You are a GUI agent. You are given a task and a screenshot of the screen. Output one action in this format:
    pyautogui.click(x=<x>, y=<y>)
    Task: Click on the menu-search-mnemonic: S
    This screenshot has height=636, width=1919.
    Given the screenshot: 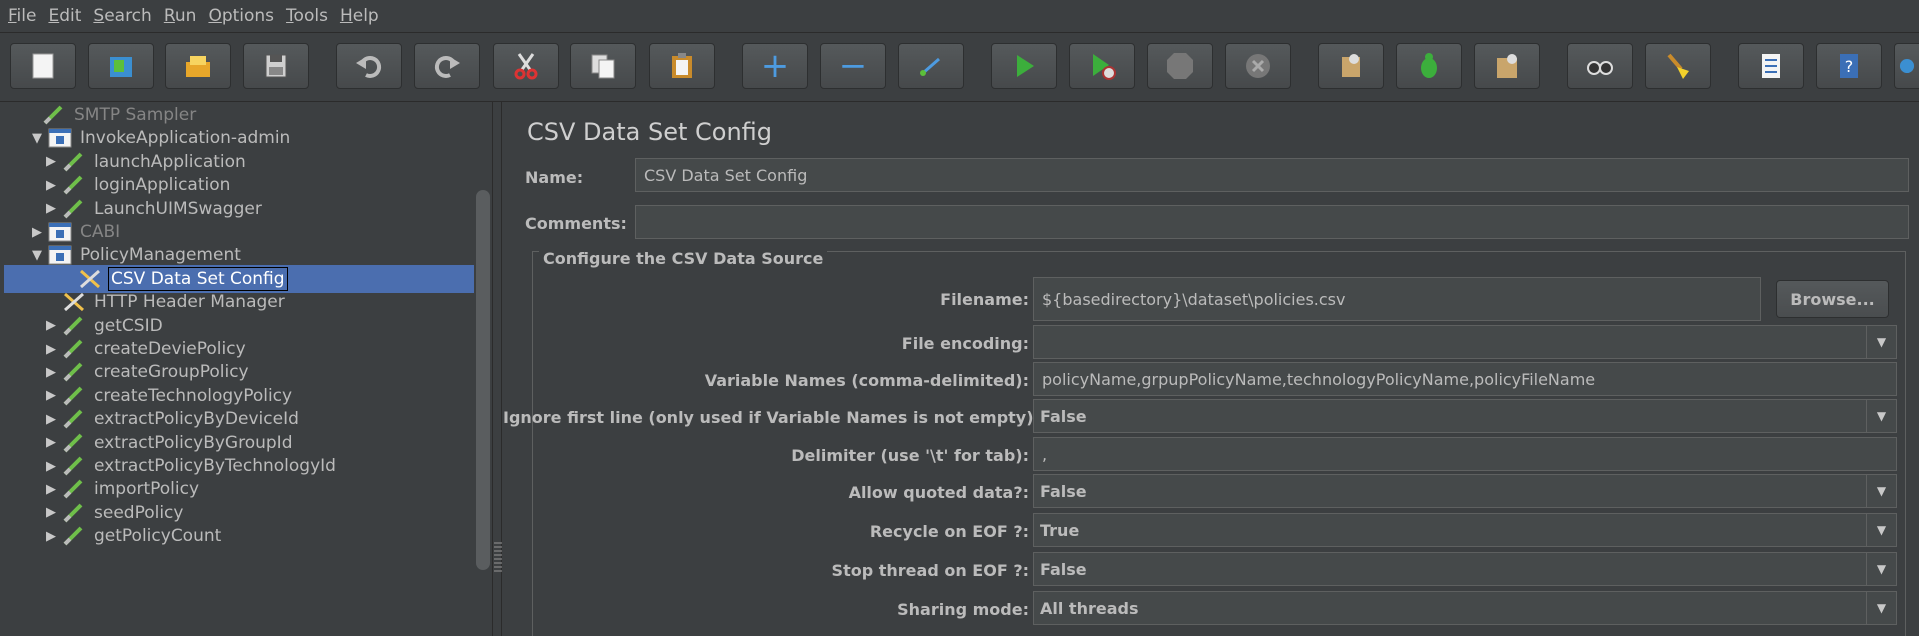 What is the action you would take?
    pyautogui.click(x=99, y=16)
    